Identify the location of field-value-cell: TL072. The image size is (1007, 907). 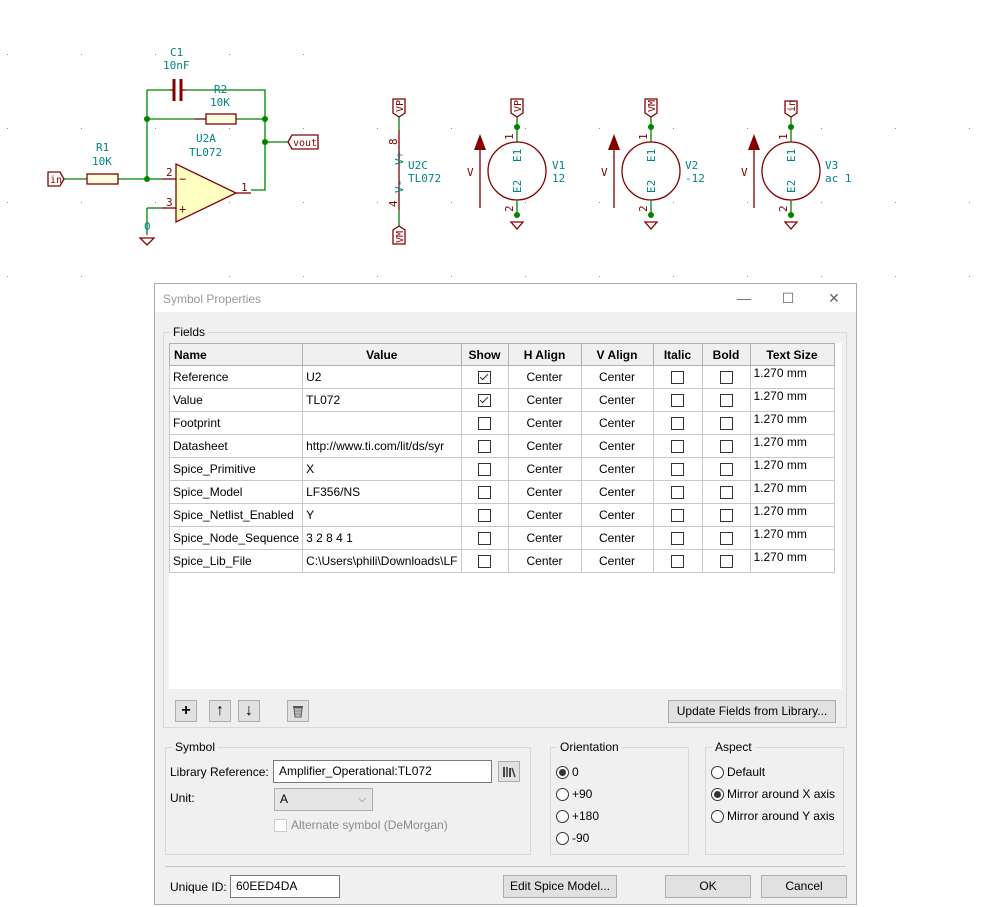
(382, 400).